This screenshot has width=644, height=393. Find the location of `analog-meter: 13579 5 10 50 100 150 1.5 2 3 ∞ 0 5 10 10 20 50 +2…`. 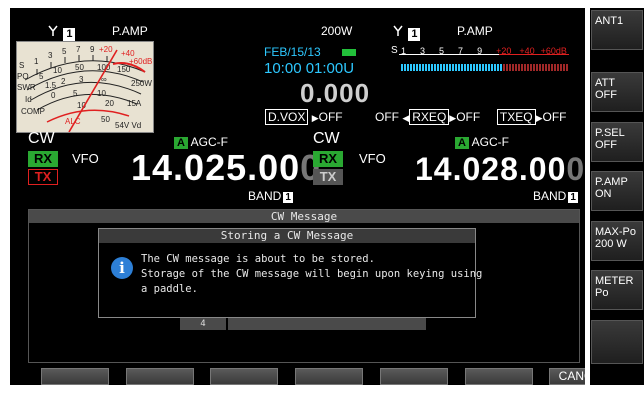

analog-meter: 13579 5 10 50 100 150 1.5 2 3 ∞ 0 5 10 10 20 50 +2… is located at coordinates (85, 87).